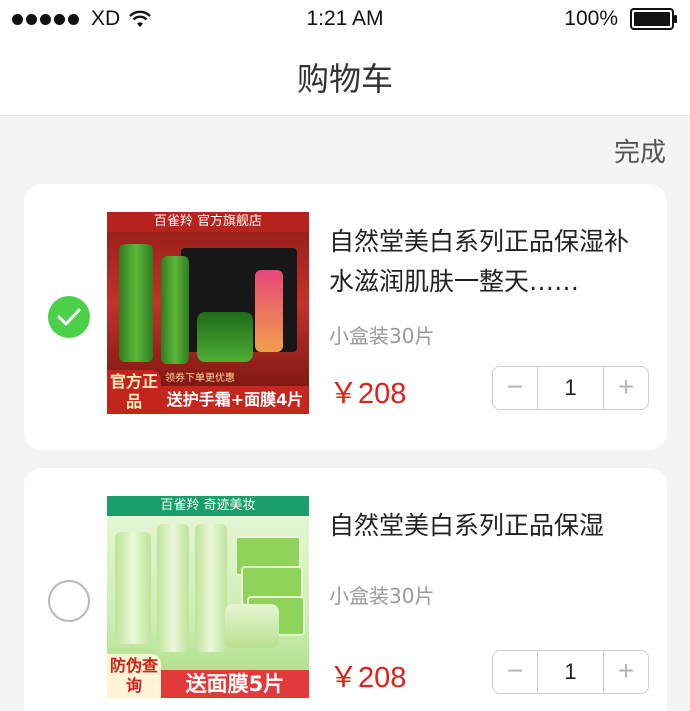  I want to click on item-checkbox-checked, so click(69, 317).